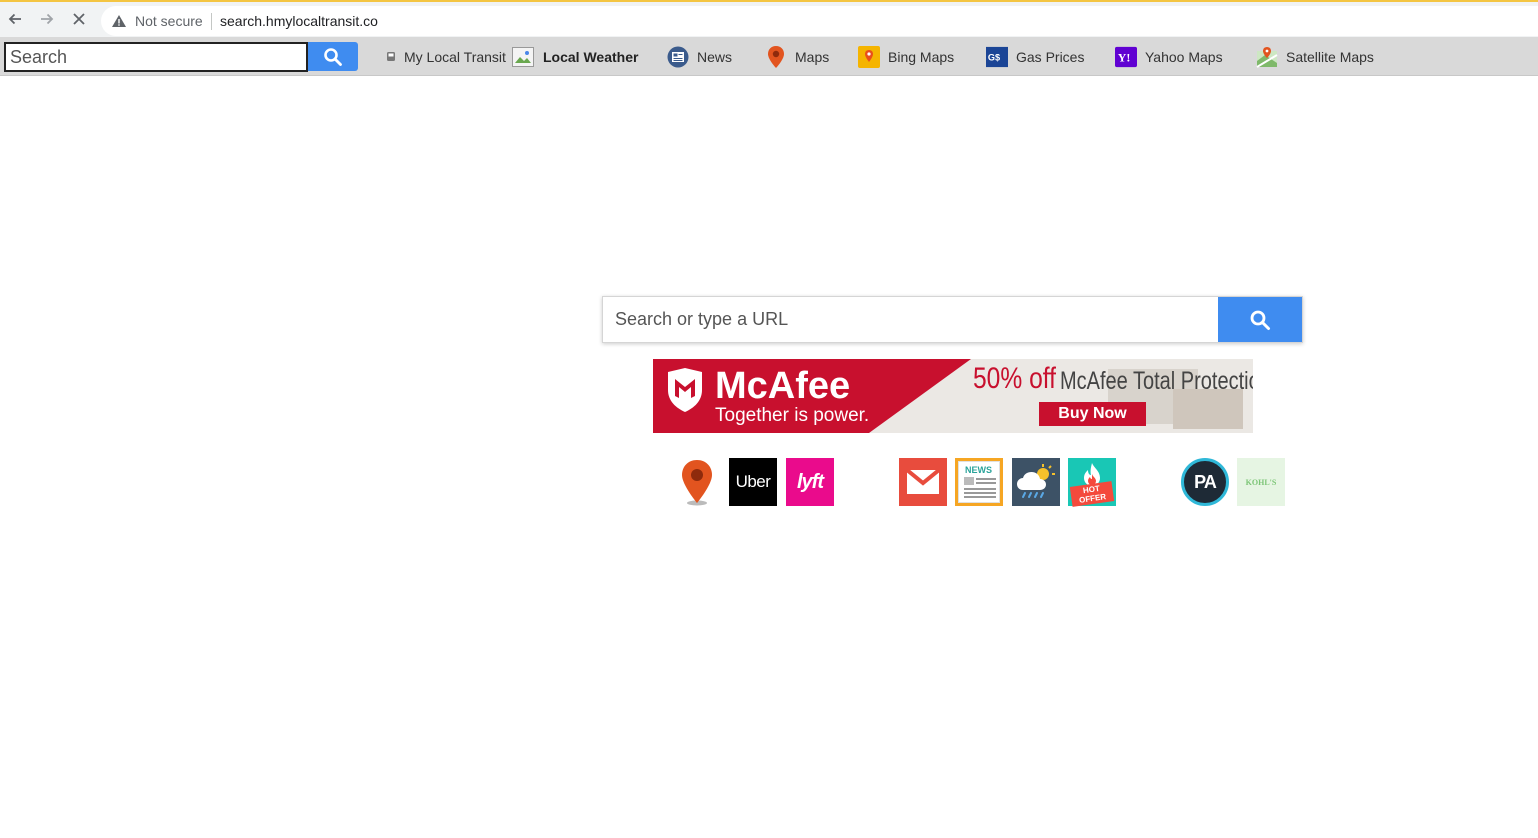 The width and height of the screenshot is (1538, 838). I want to click on toolbar-item-yahoo-maps: Y! Yahoo Maps, so click(1169, 56).